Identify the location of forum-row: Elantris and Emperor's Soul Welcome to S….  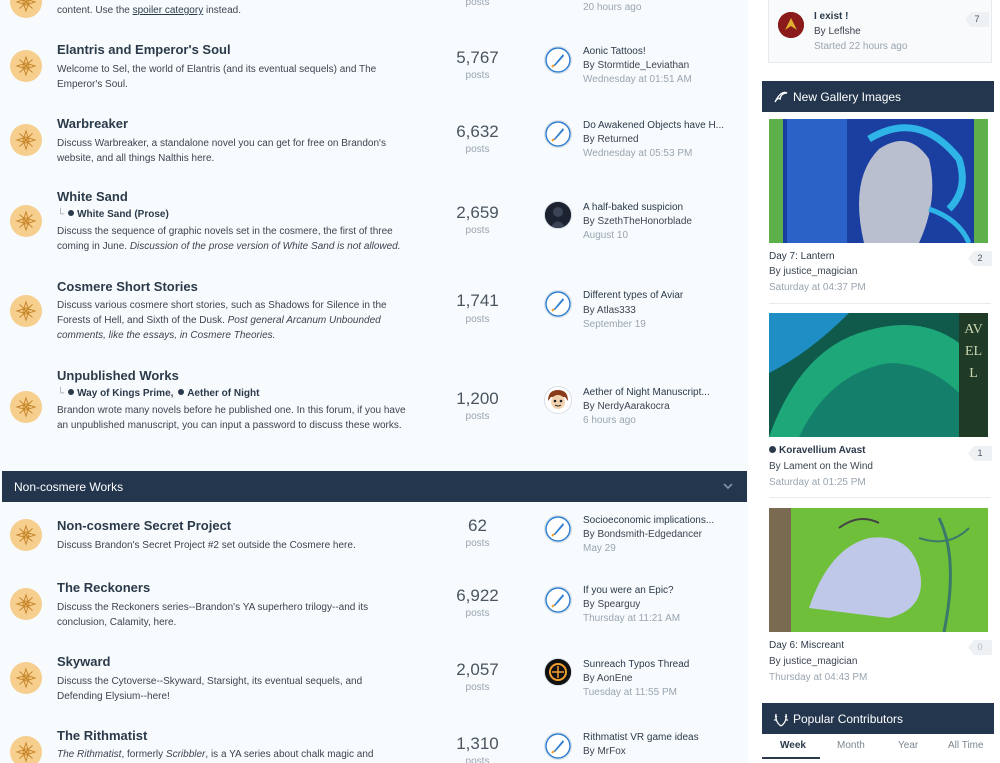
(374, 76).